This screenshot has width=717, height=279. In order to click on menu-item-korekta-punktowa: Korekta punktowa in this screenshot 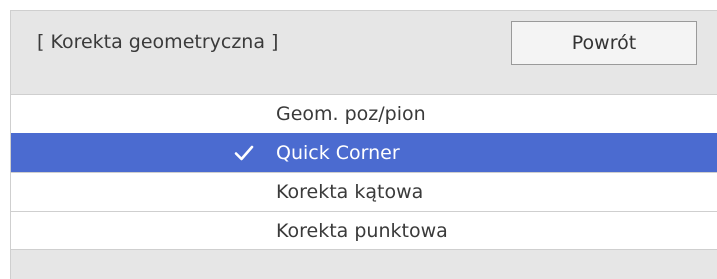, I will do `click(364, 230)`.